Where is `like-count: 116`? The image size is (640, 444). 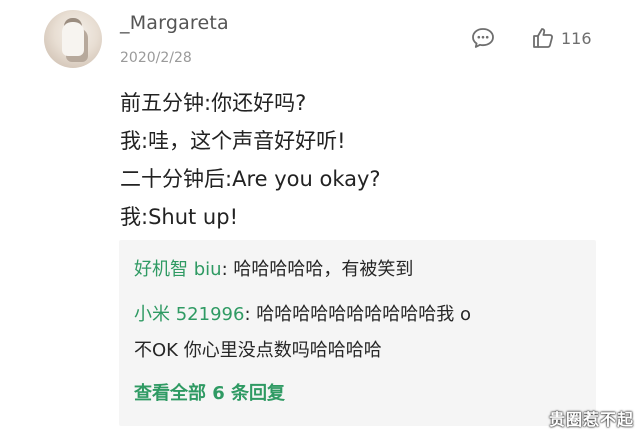 like-count: 116 is located at coordinates (576, 38).